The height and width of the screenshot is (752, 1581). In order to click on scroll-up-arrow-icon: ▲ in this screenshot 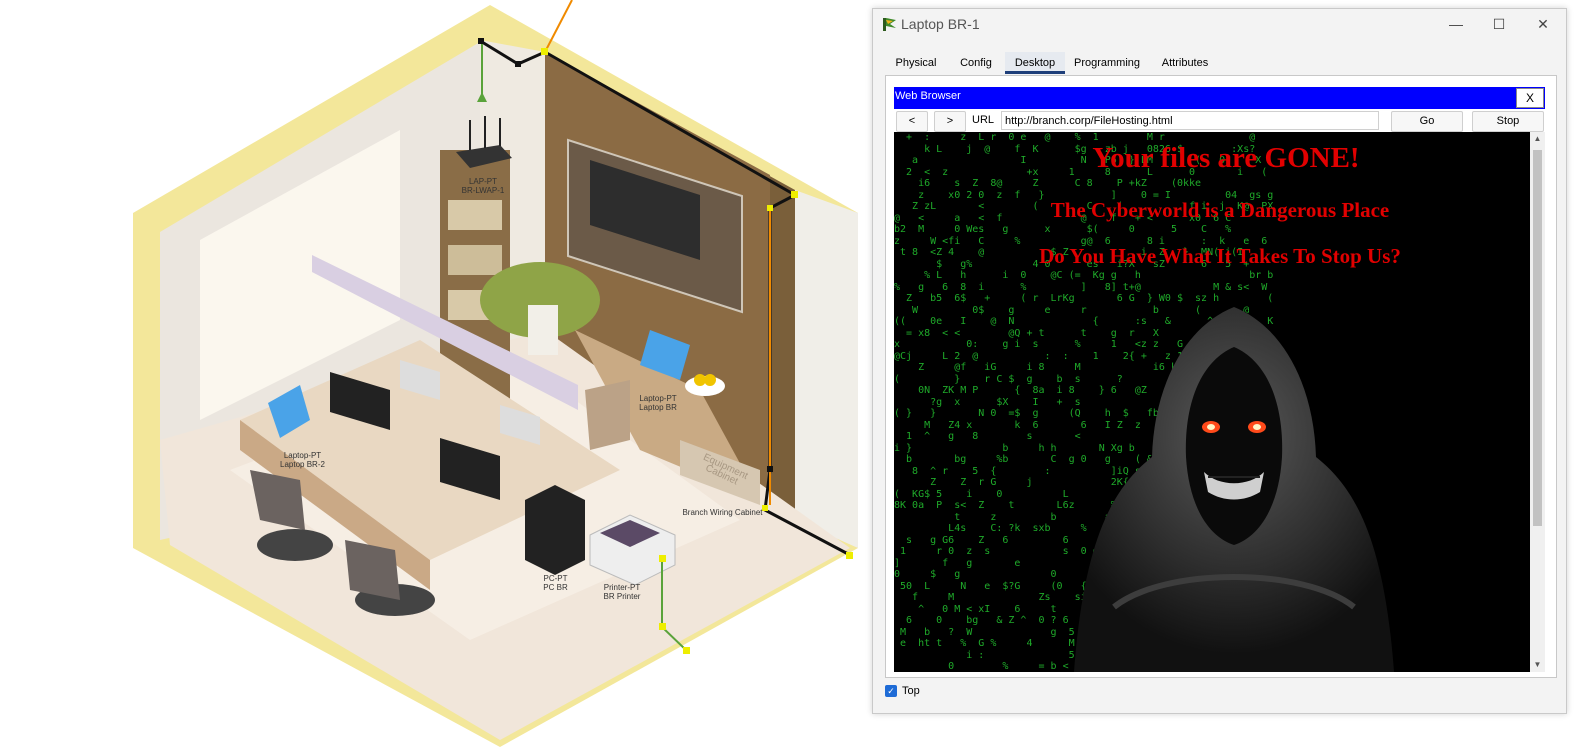, I will do `click(1537, 139)`.